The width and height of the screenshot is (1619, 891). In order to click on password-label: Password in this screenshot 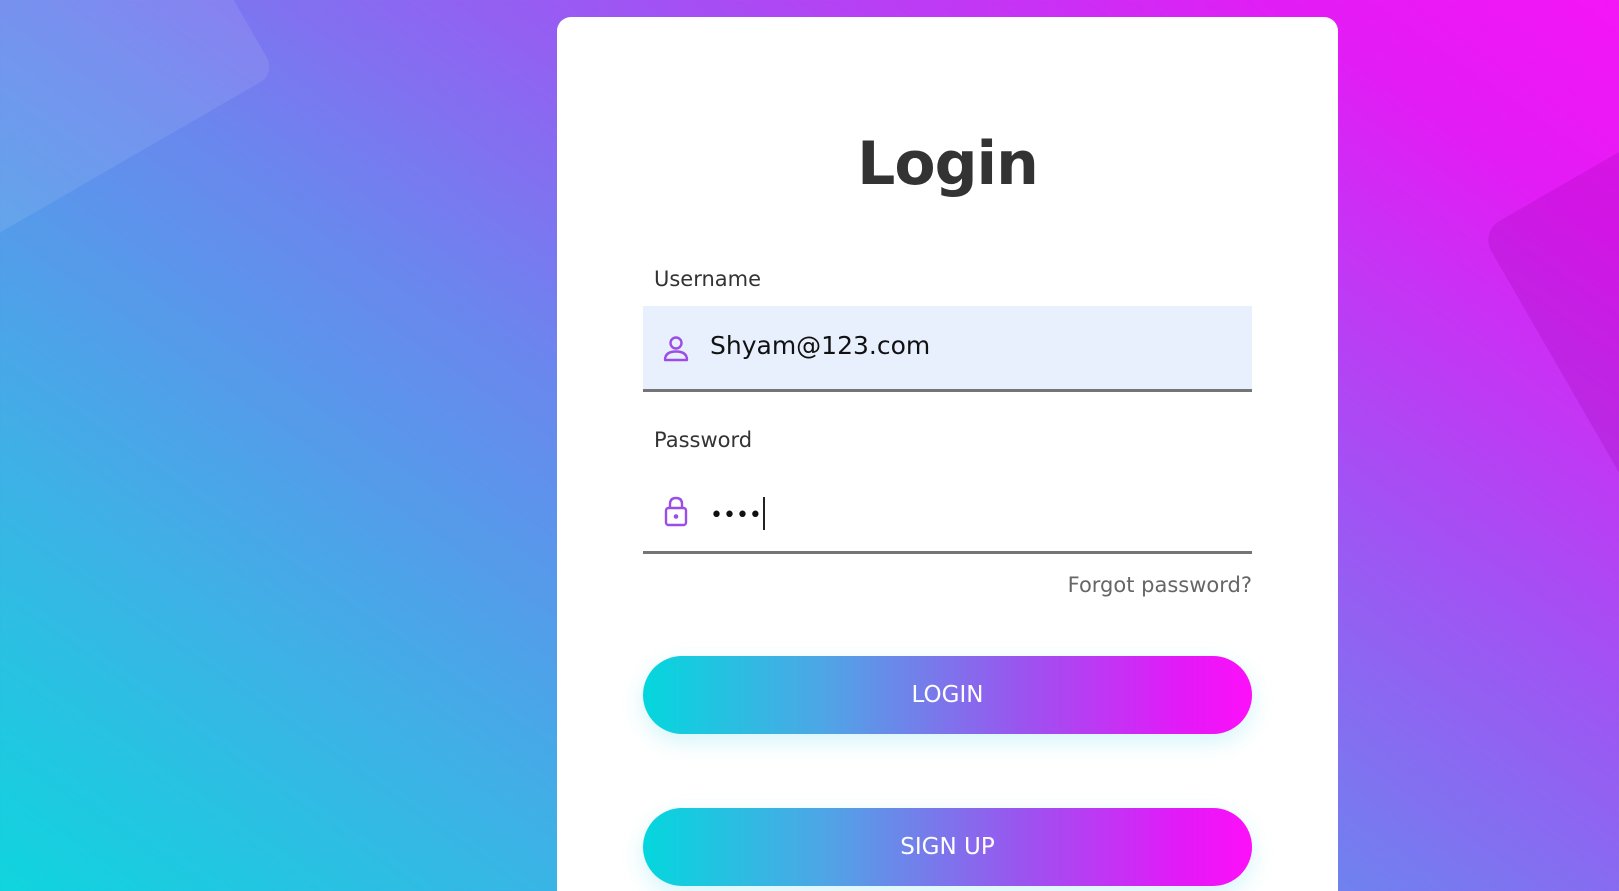, I will do `click(703, 440)`.